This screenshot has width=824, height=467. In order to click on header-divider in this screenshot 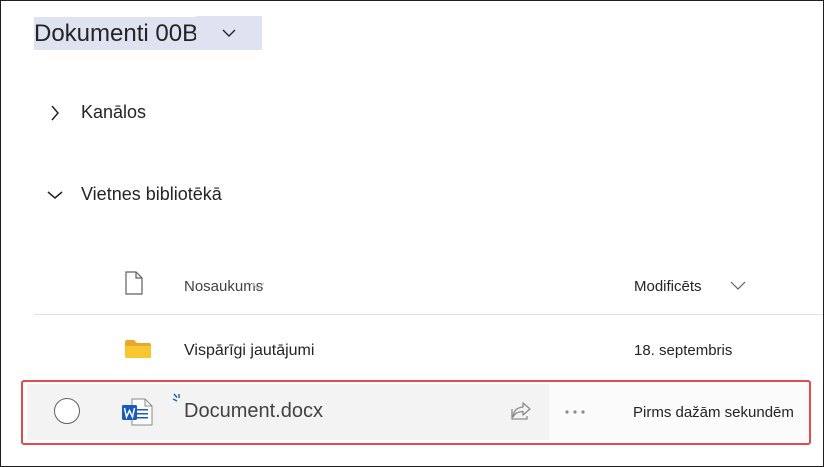, I will do `click(428, 314)`.